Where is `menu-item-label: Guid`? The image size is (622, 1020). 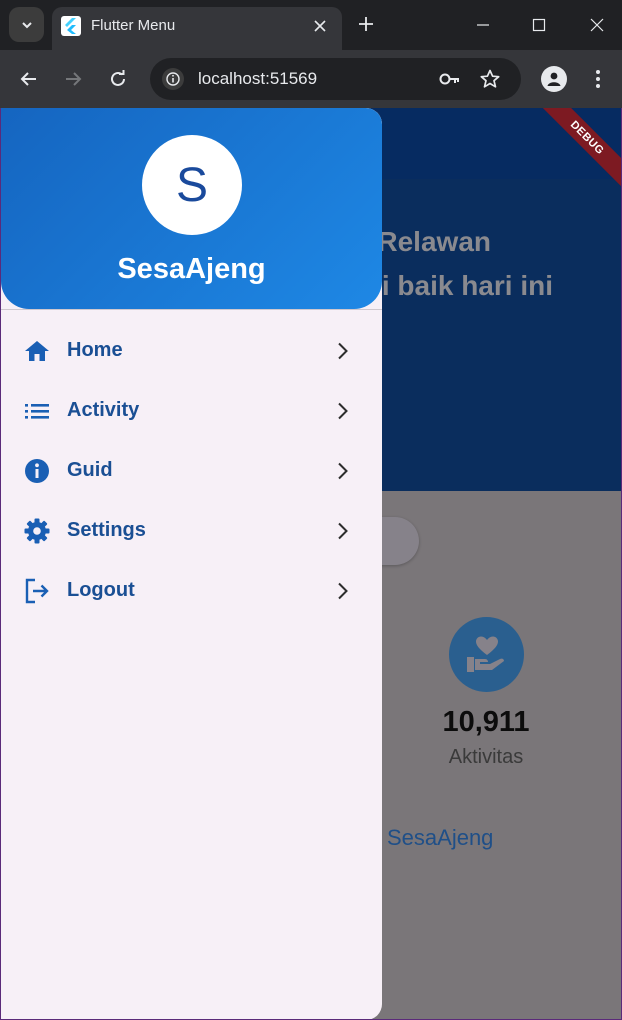
menu-item-label: Guid is located at coordinates (90, 470).